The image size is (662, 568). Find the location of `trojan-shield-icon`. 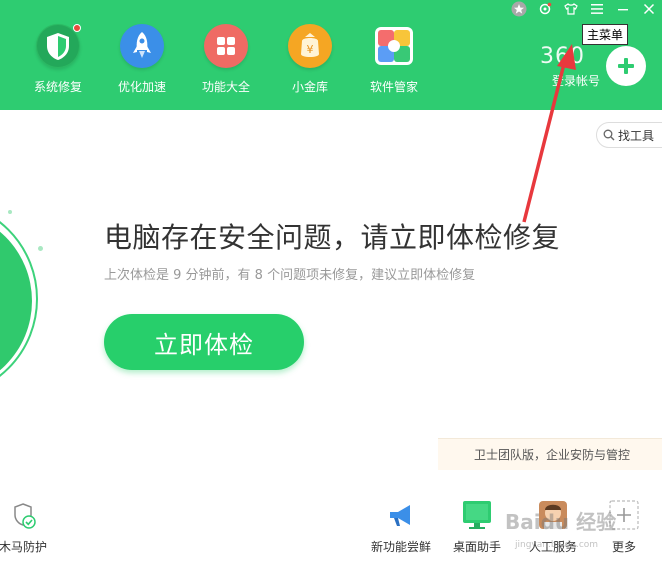

trojan-shield-icon is located at coordinates (23, 515).